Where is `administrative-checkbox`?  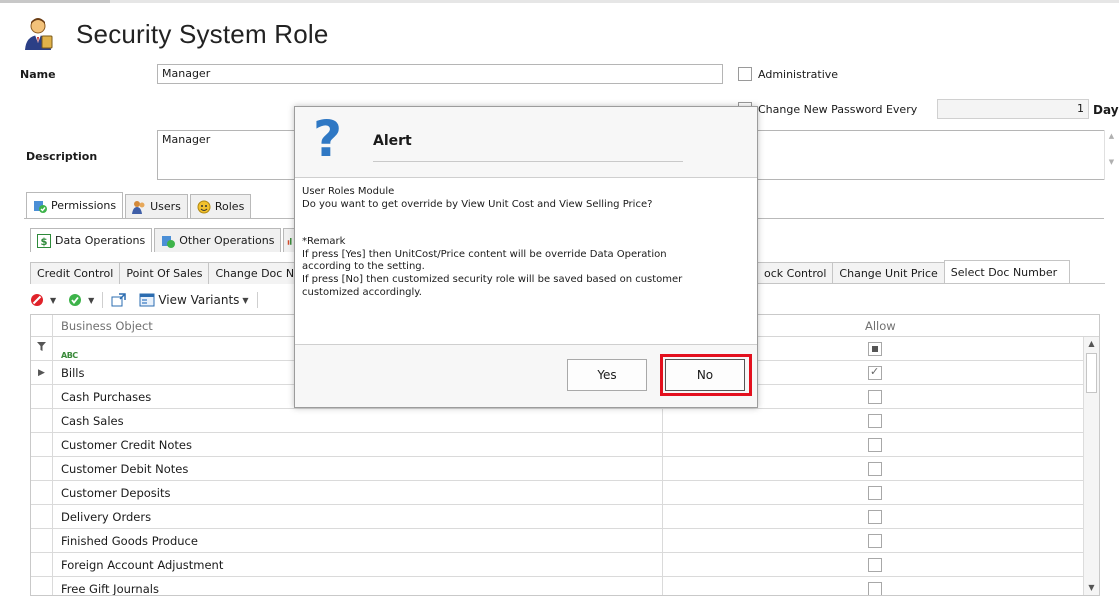 administrative-checkbox is located at coordinates (745, 74).